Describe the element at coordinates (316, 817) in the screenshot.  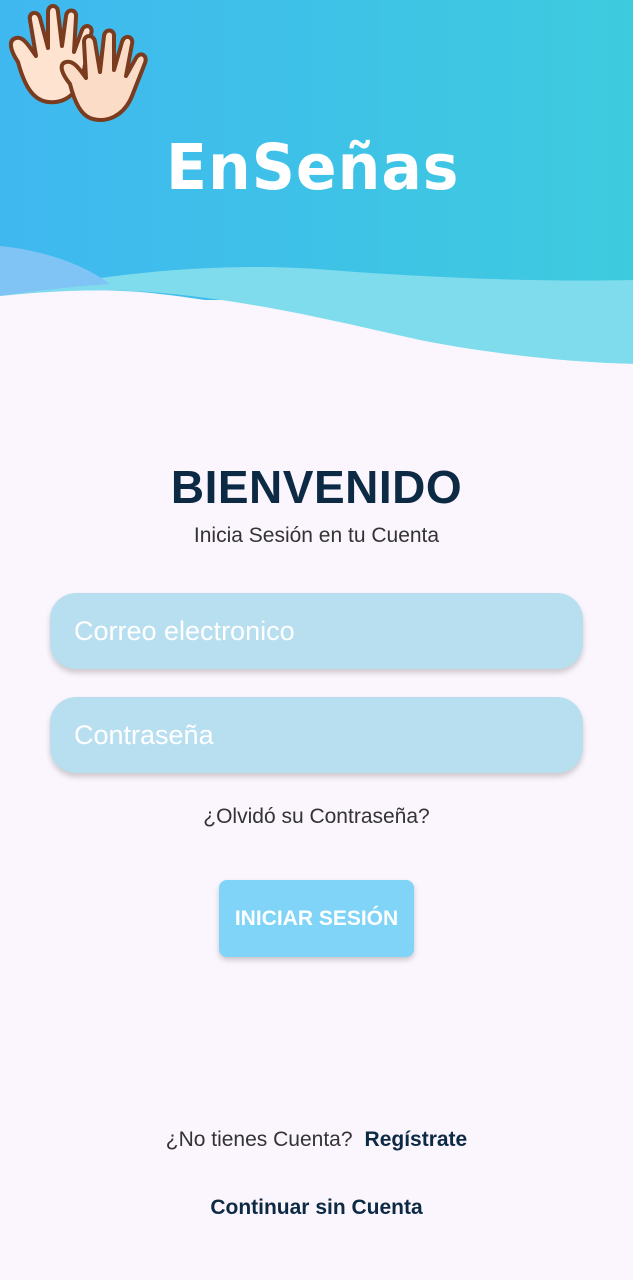
I see `forgot-password-link: ¿Olvidó su Contraseña?` at that location.